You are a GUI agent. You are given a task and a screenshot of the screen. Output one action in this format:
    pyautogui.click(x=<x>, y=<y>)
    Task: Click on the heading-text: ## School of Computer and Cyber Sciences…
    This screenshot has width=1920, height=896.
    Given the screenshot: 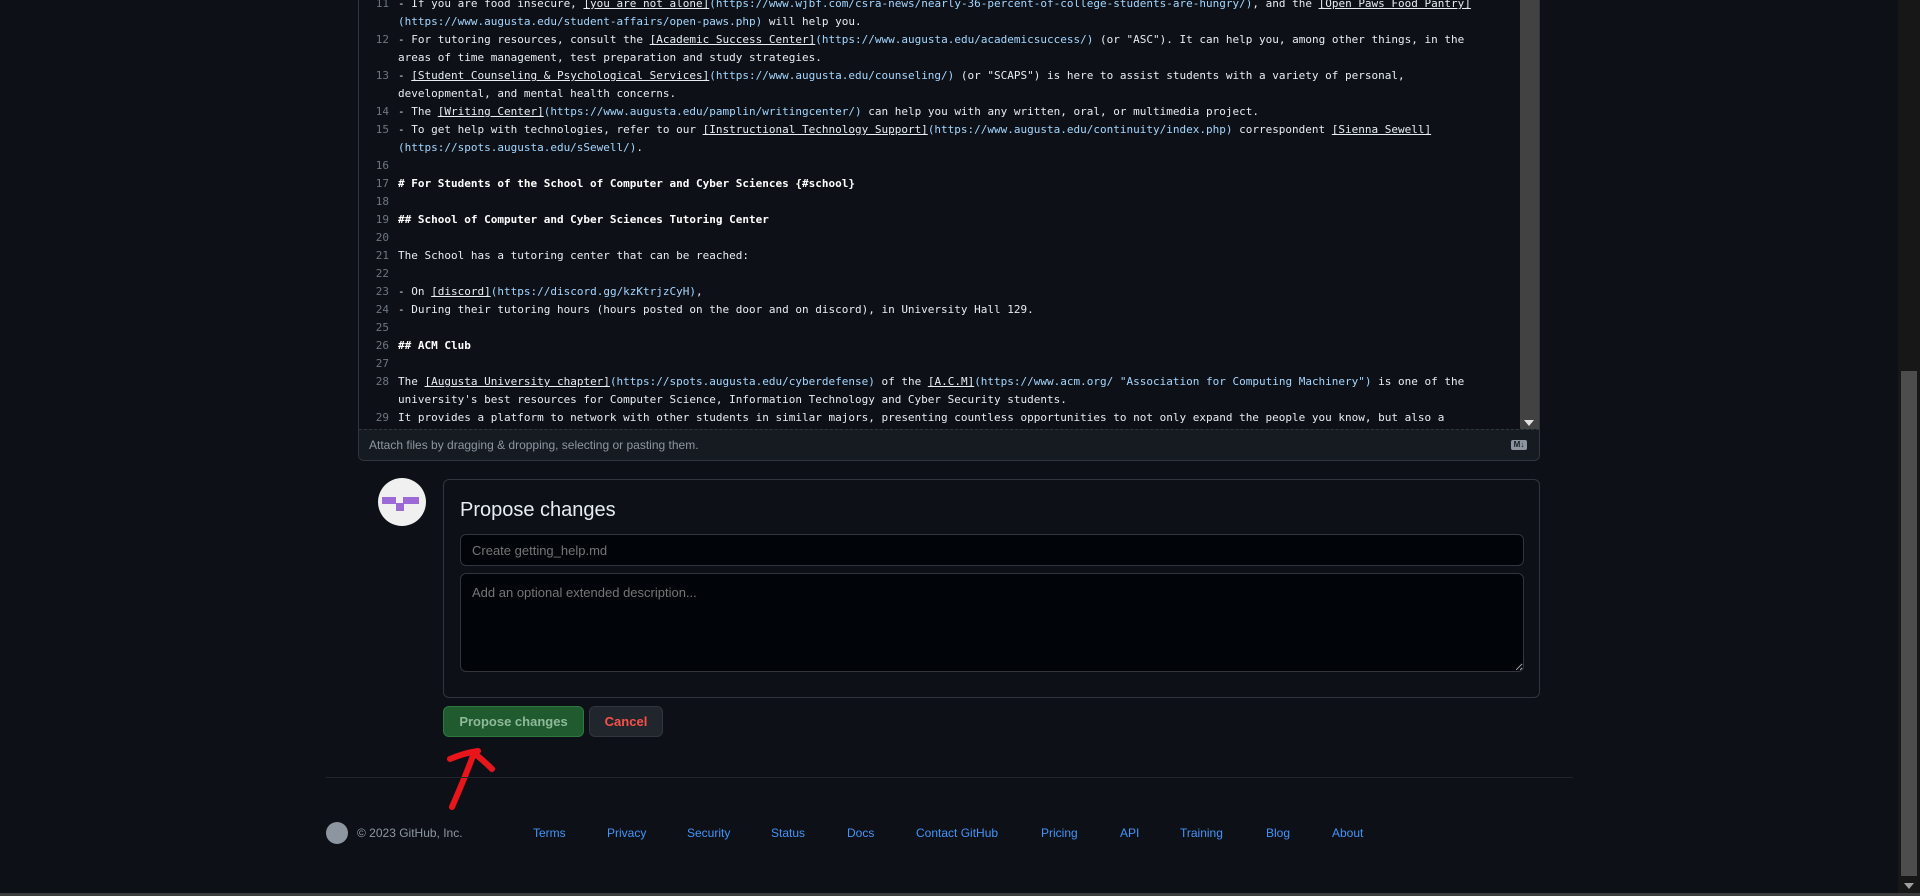 What is the action you would take?
    pyautogui.click(x=583, y=219)
    